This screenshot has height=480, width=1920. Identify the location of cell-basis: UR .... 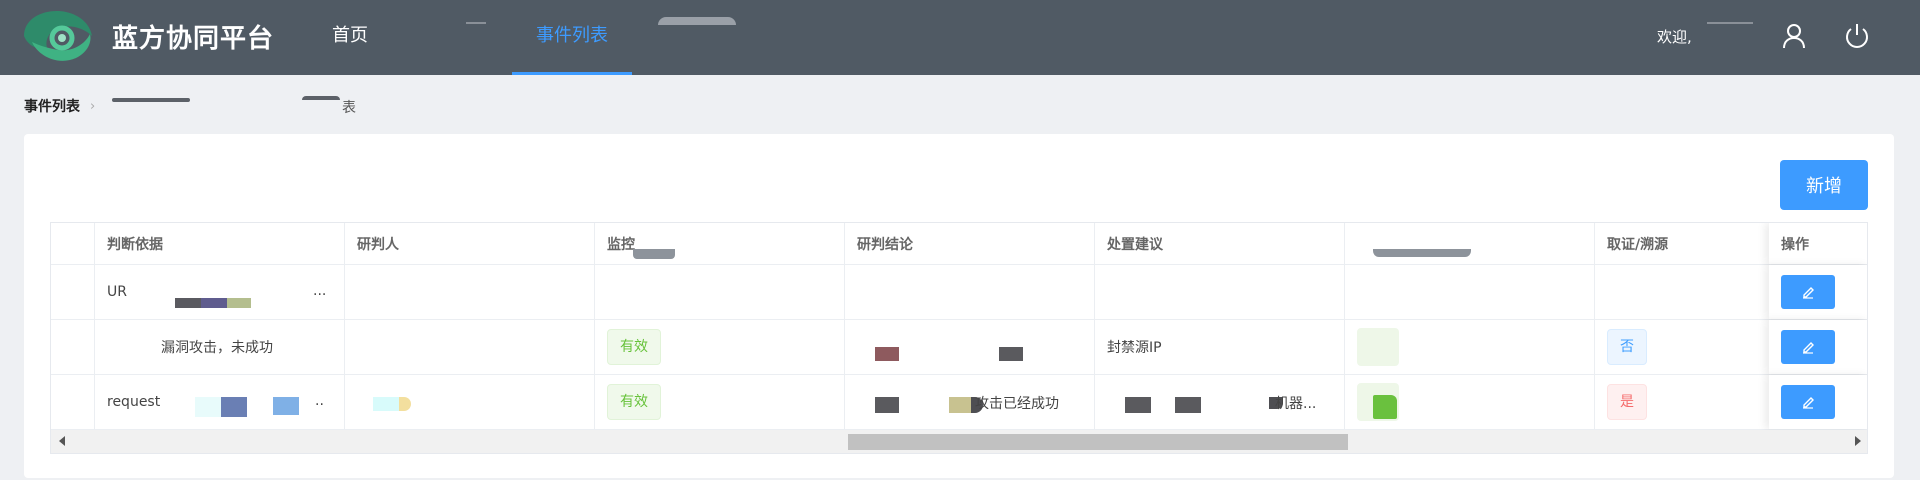
(220, 292).